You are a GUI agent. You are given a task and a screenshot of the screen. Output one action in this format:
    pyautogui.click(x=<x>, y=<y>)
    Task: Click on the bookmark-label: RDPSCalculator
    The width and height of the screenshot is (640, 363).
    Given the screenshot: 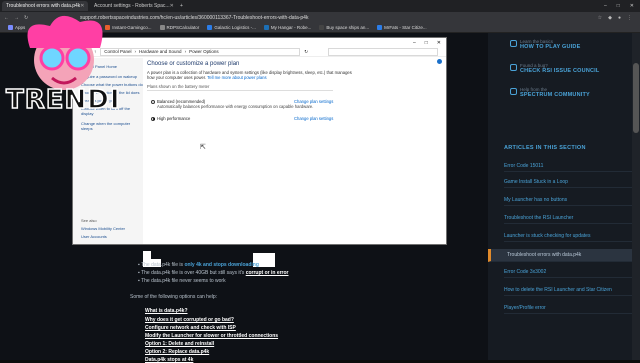 What is the action you would take?
    pyautogui.click(x=183, y=27)
    